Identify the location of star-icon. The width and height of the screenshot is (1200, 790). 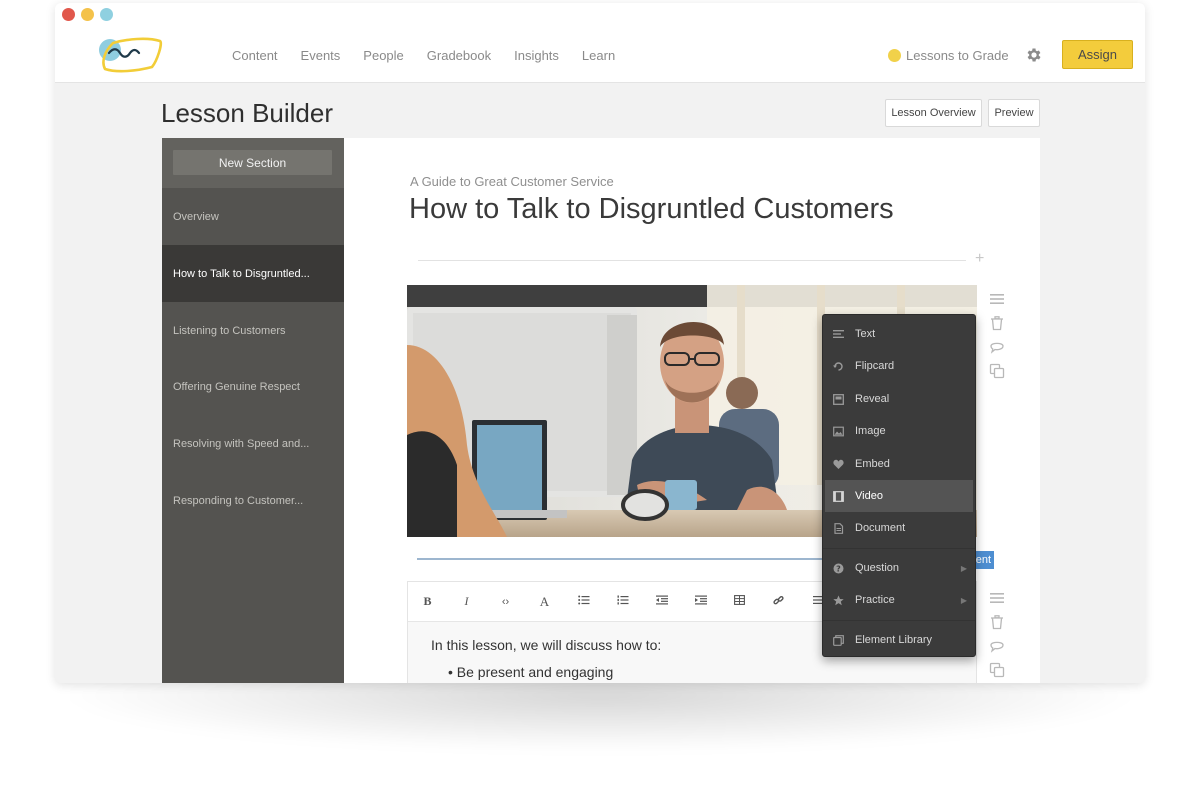
(838, 600).